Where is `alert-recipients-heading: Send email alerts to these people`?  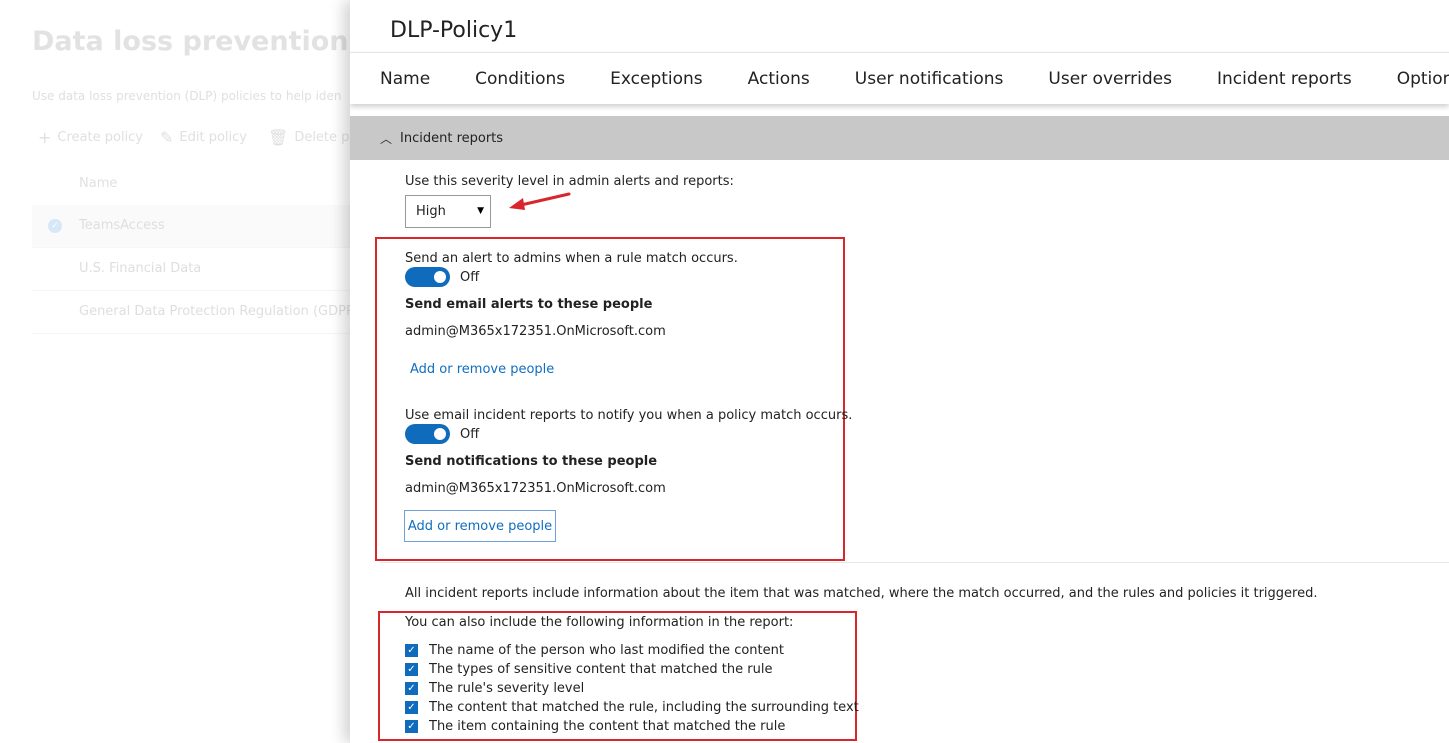
alert-recipients-heading: Send email alerts to these people is located at coordinates (529, 304).